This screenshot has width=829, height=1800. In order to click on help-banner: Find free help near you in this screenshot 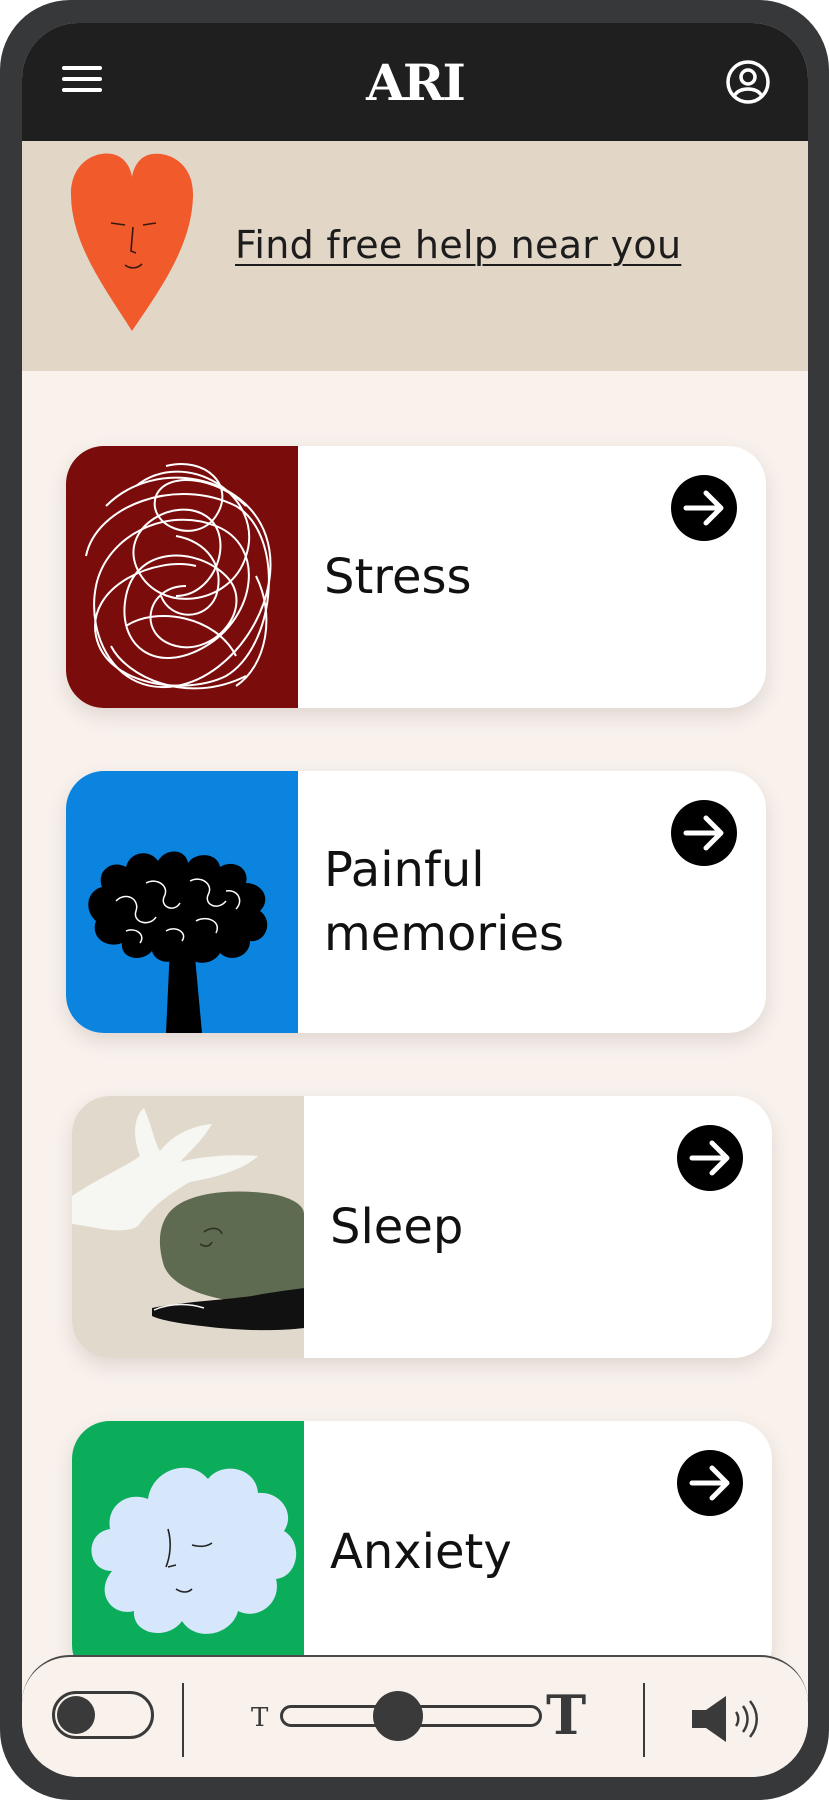, I will do `click(415, 256)`.